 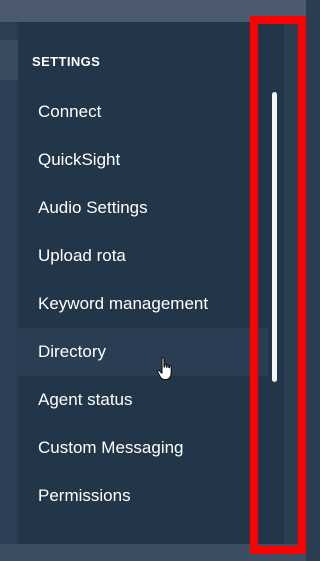 I want to click on menu-item-keyword-management: Keyword management, so click(x=143, y=304).